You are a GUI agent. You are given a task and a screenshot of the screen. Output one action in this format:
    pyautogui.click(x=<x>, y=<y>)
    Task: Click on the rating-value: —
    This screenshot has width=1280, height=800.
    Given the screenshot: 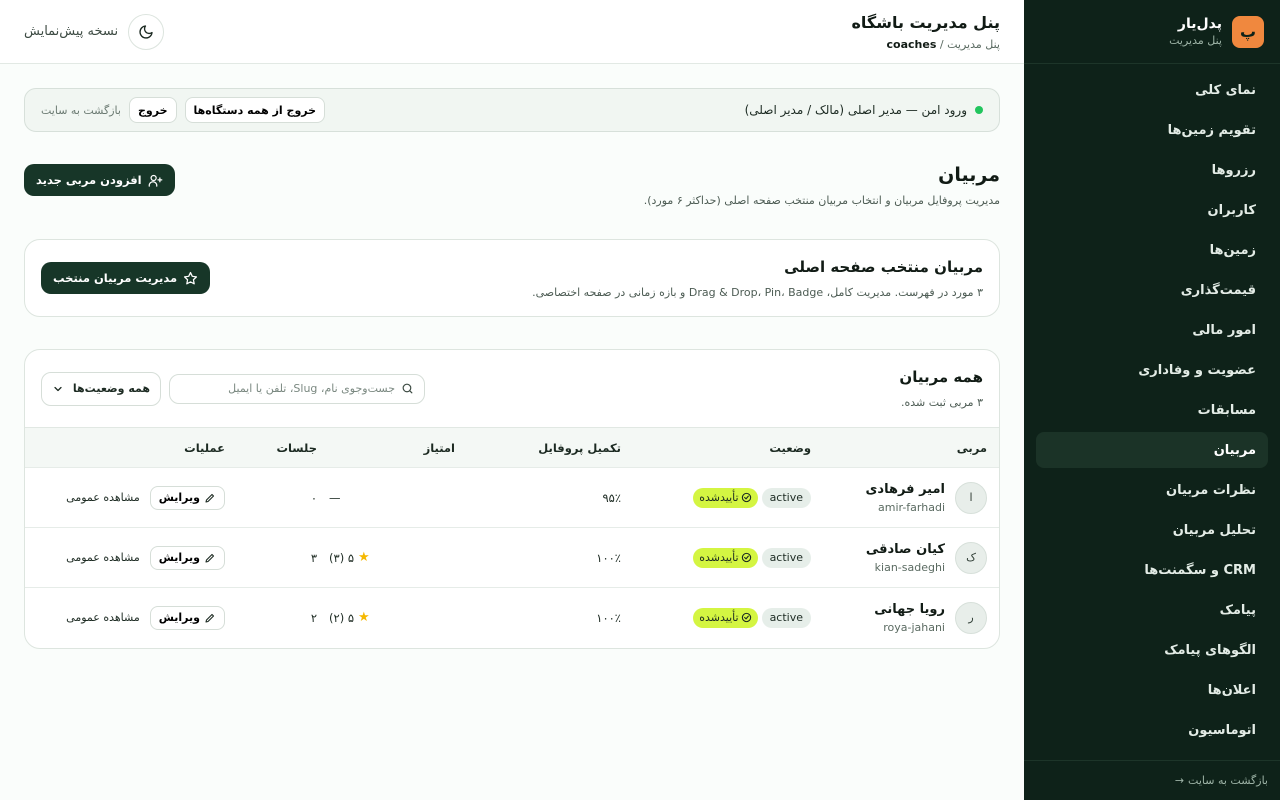 What is the action you would take?
    pyautogui.click(x=335, y=497)
    